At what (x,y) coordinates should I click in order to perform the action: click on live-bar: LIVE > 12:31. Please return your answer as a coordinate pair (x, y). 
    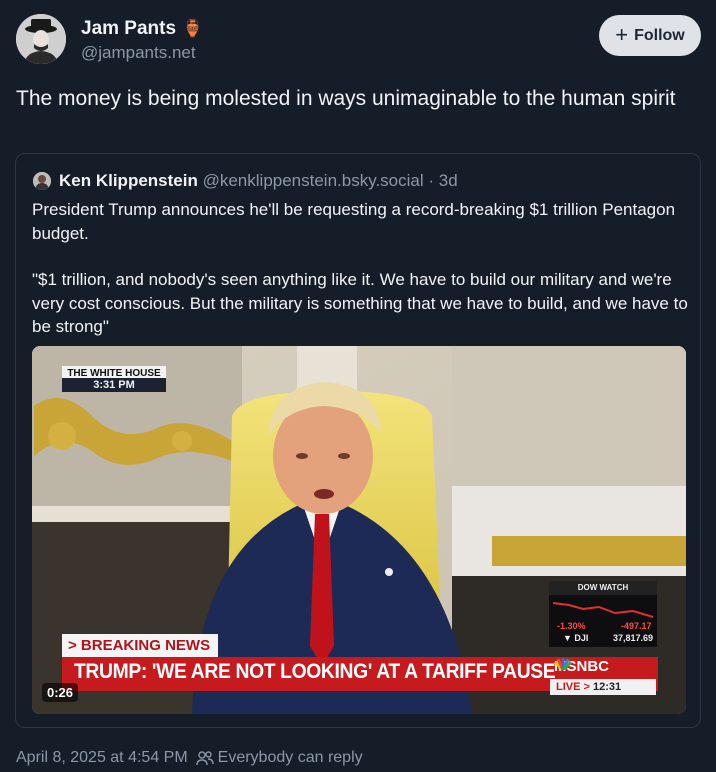
    Looking at the image, I should click on (603, 687).